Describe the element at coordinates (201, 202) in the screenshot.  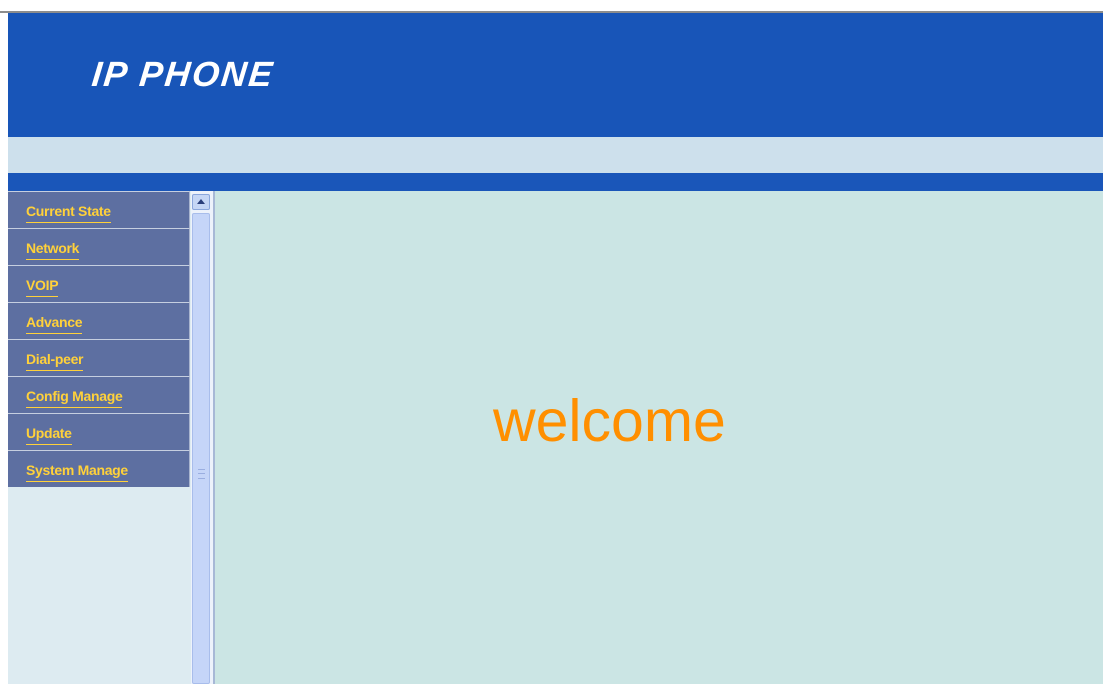
I see `chevron-up-icon` at that location.